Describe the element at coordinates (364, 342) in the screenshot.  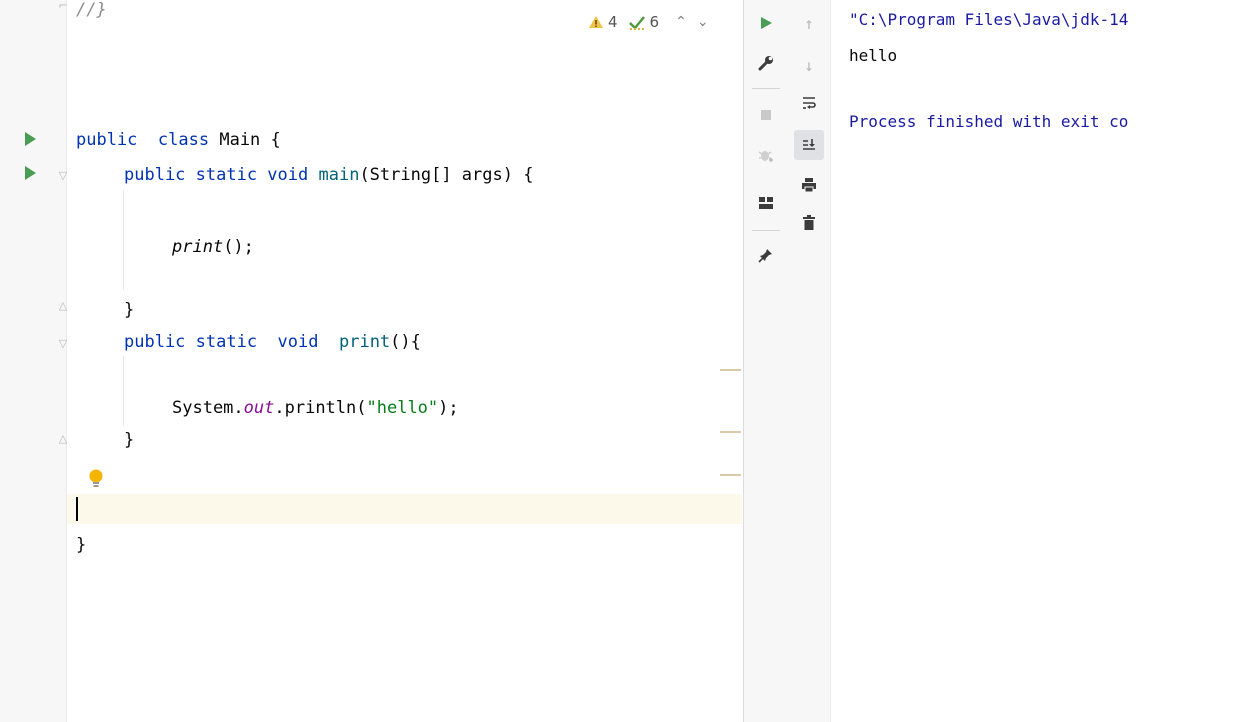
I see `method-name: print` at that location.